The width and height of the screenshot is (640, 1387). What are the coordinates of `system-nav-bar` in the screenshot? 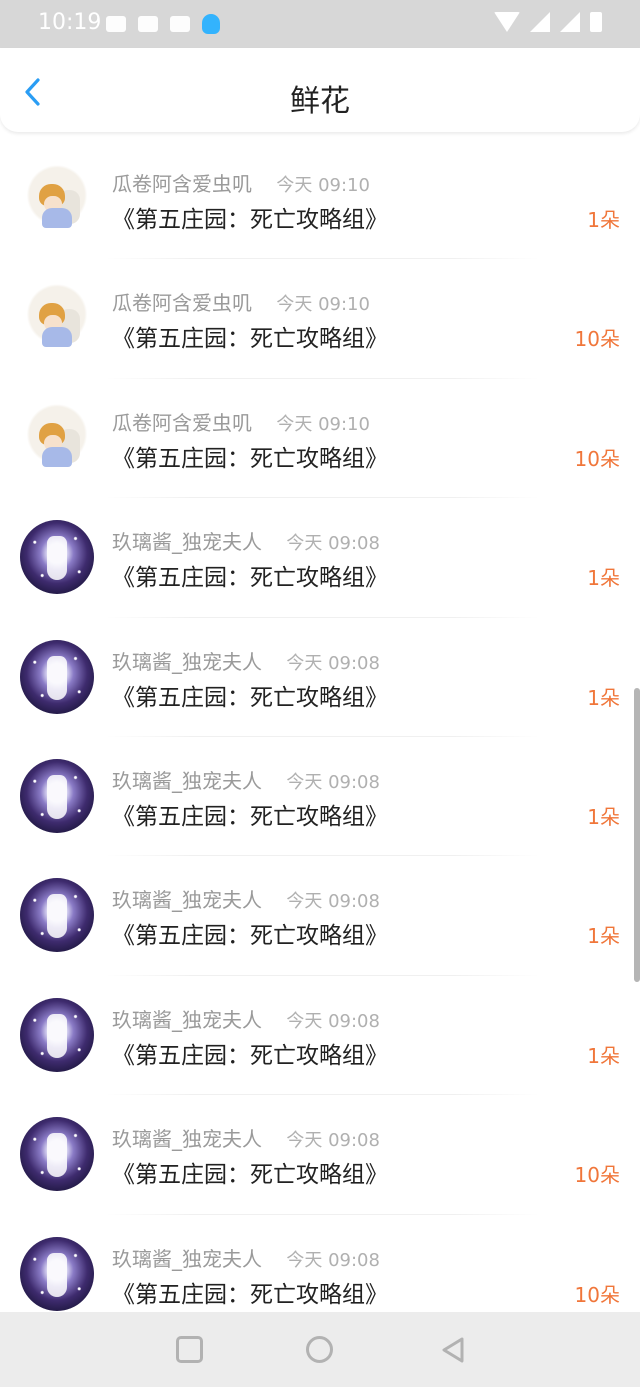 It's located at (320, 1349).